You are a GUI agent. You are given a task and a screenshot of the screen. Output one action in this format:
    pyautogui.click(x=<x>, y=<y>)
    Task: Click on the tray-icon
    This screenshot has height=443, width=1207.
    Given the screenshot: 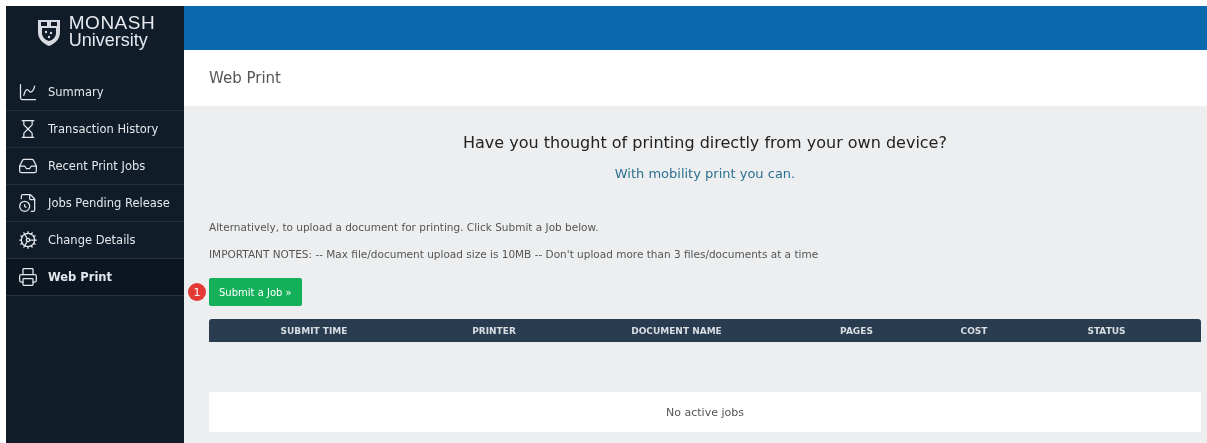 What is the action you would take?
    pyautogui.click(x=28, y=166)
    